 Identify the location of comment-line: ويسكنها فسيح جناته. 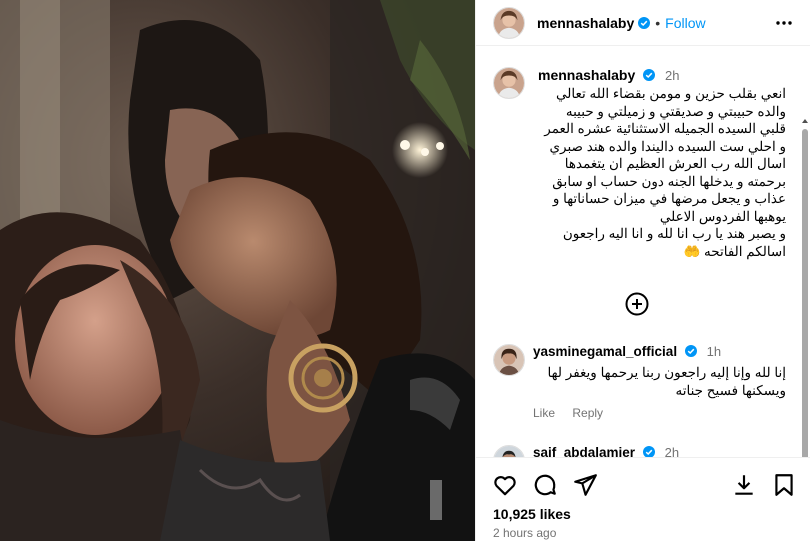
(731, 390).